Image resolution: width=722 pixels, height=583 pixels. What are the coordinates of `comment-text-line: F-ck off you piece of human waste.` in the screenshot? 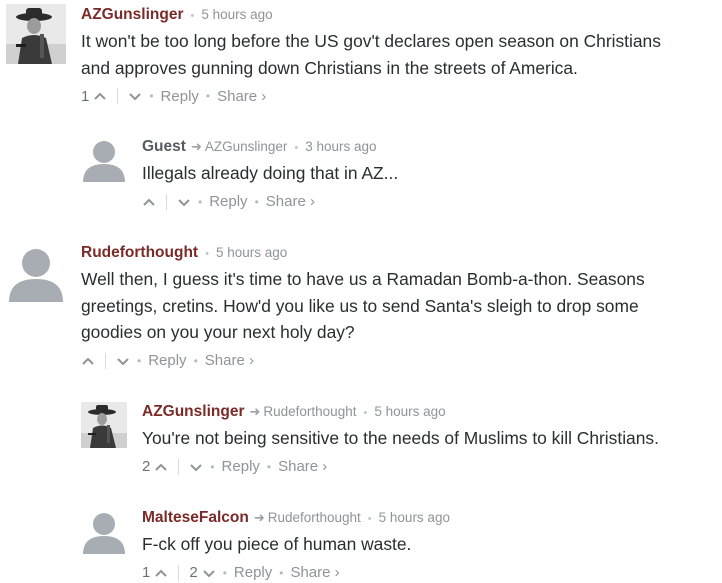 It's located at (277, 544).